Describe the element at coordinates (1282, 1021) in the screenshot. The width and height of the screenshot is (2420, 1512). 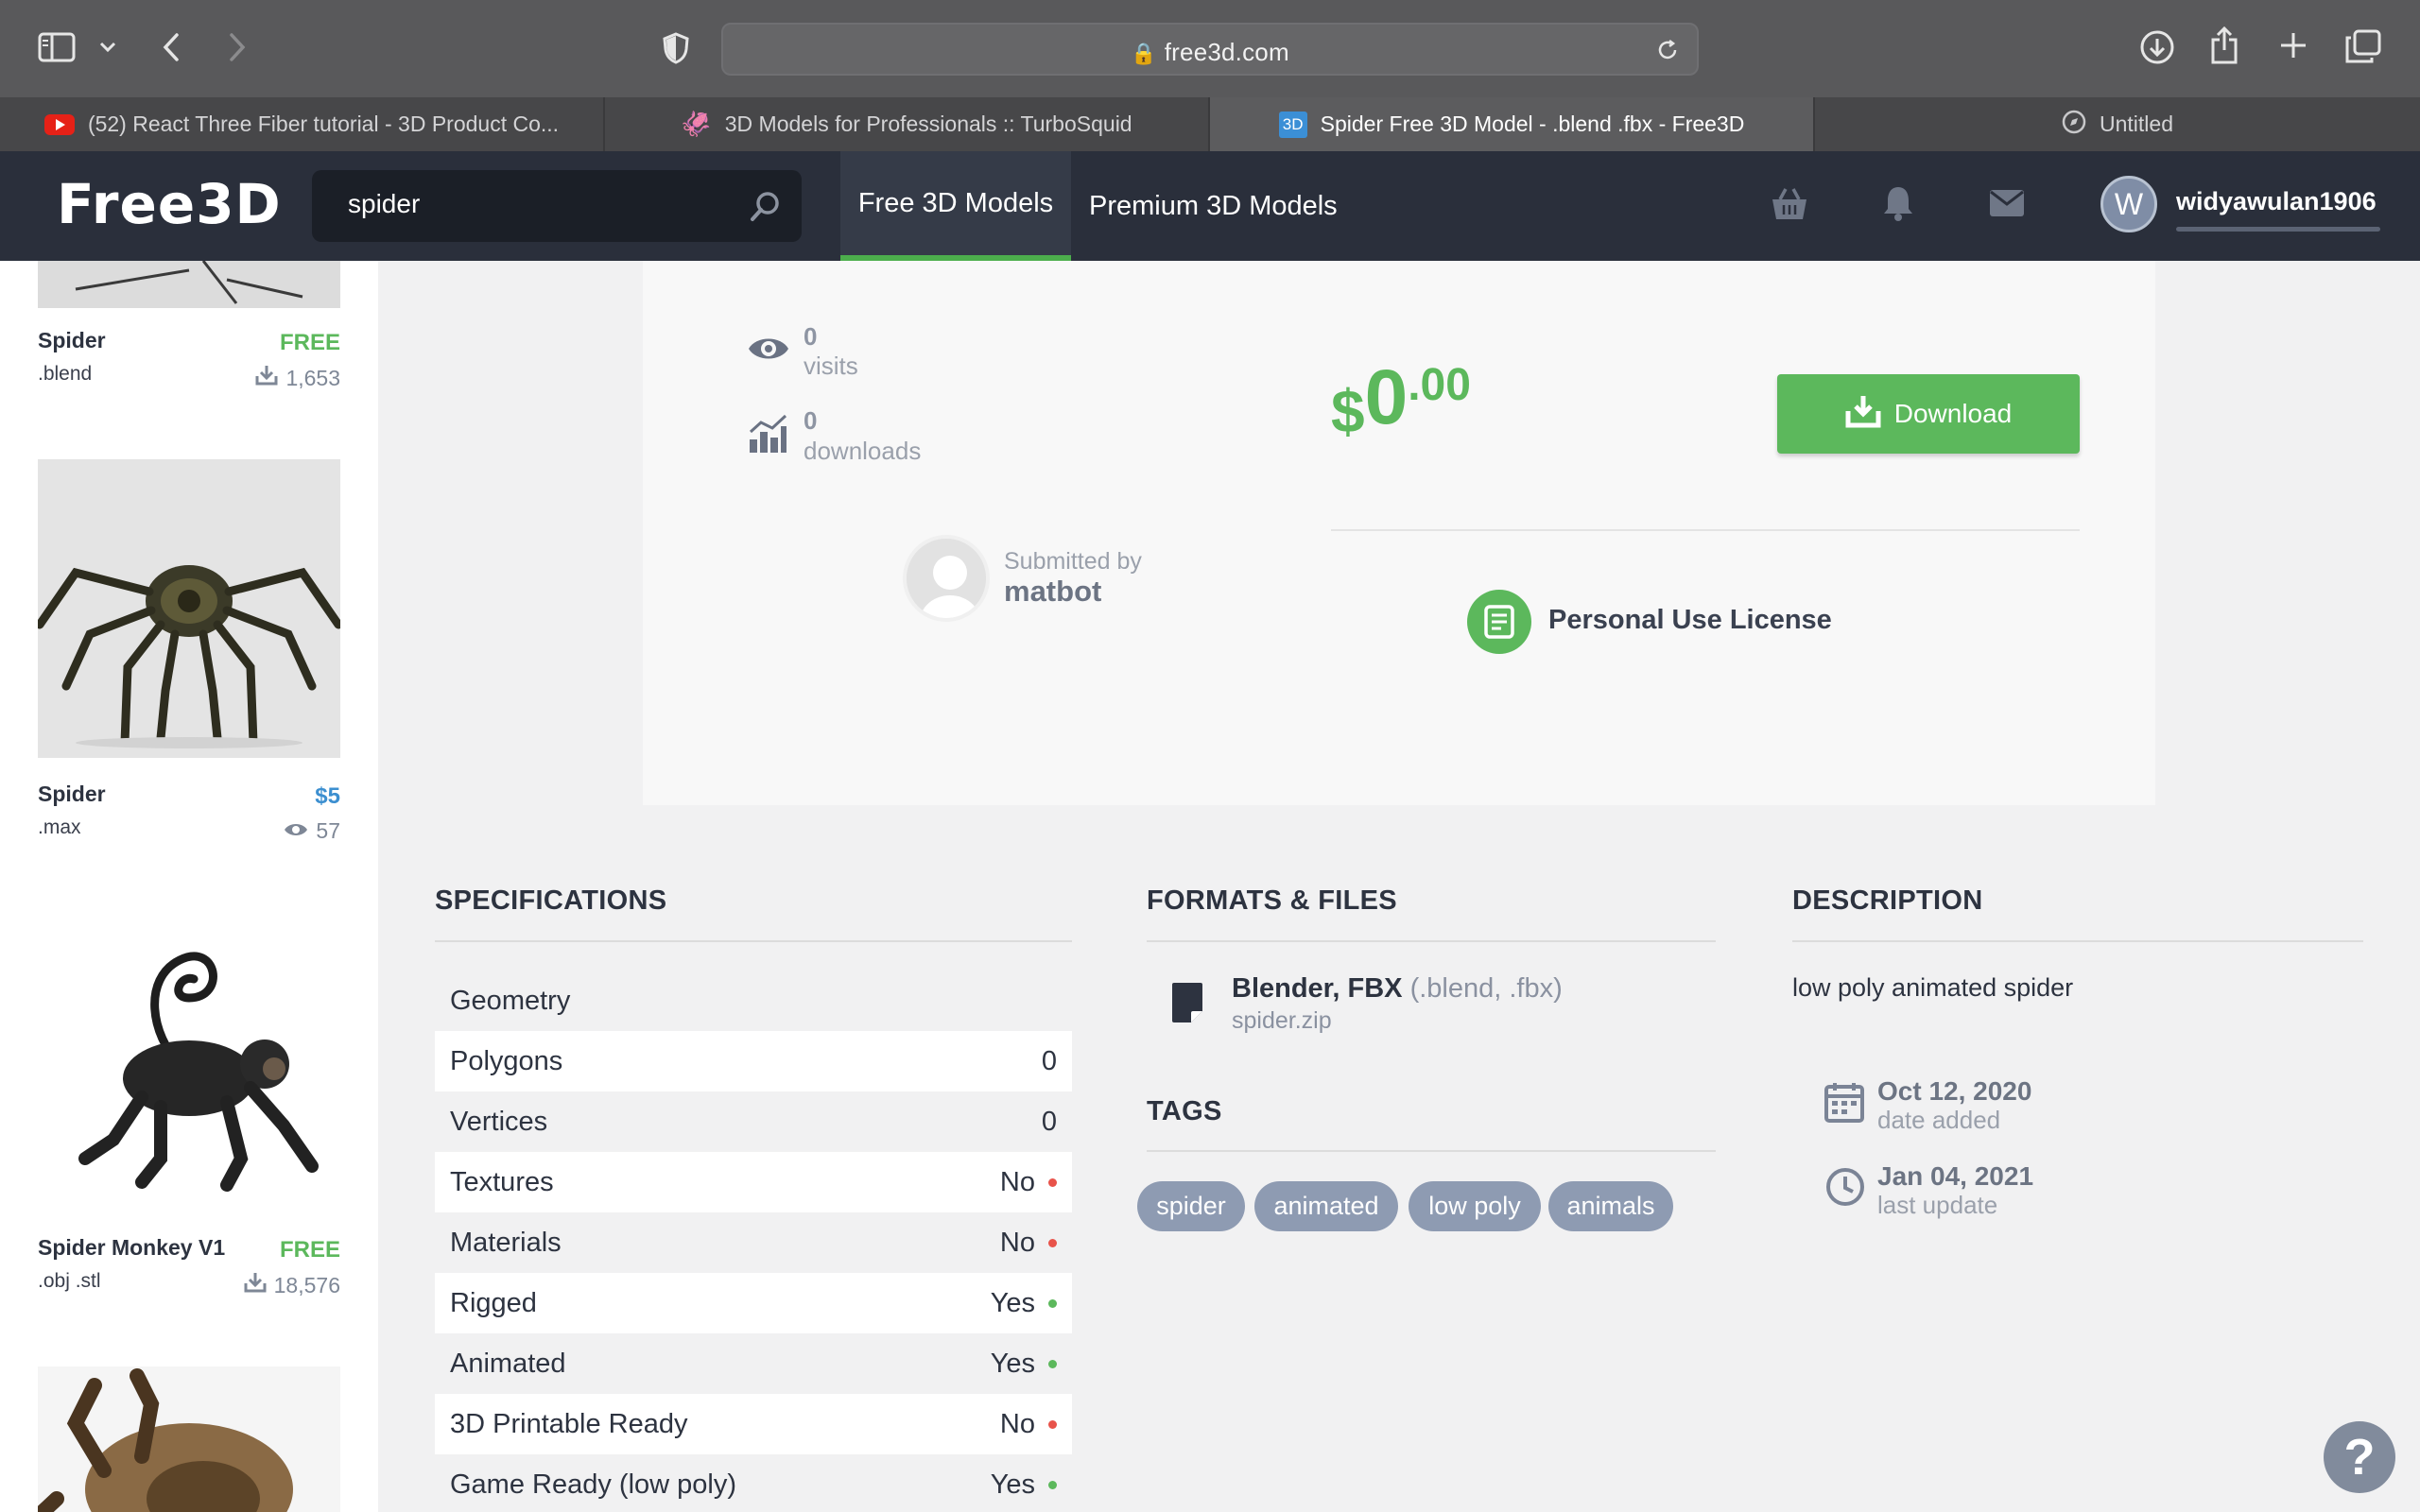
I see `file-name: spider.zip` at that location.